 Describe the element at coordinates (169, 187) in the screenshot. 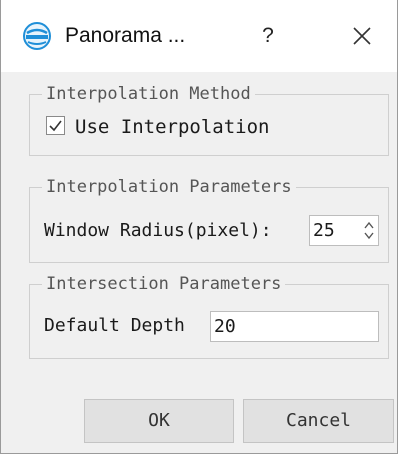

I see `group-title-interpolation-parameters: Interpolation Parameters` at that location.